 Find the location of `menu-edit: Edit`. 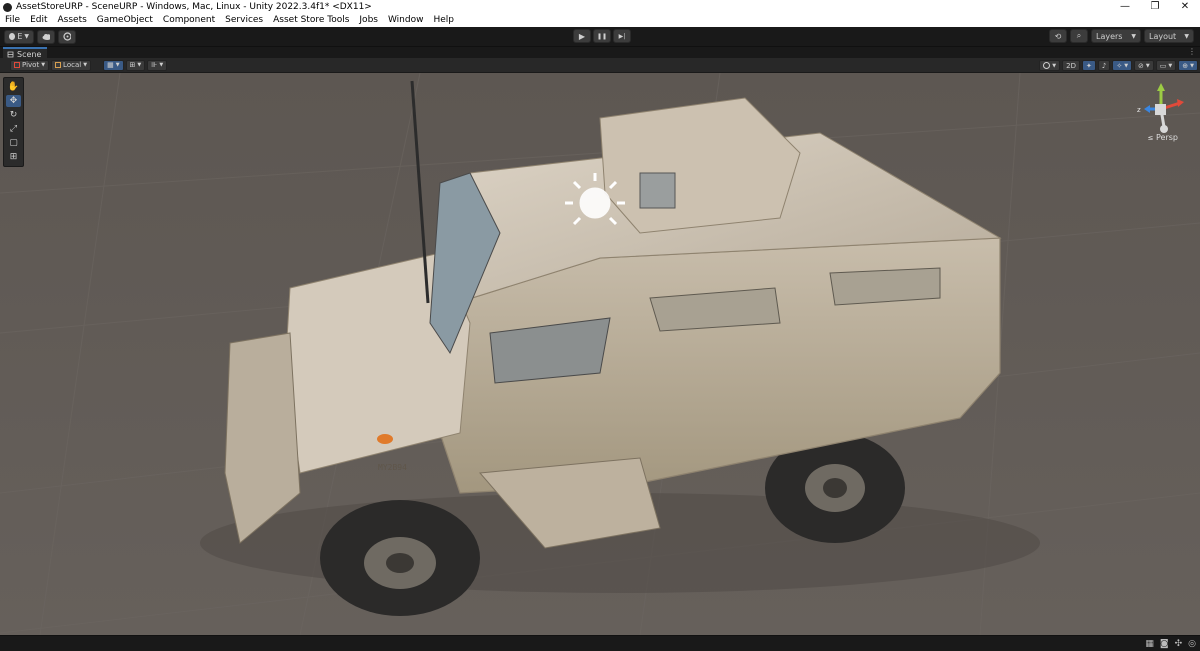

menu-edit: Edit is located at coordinates (38, 20).